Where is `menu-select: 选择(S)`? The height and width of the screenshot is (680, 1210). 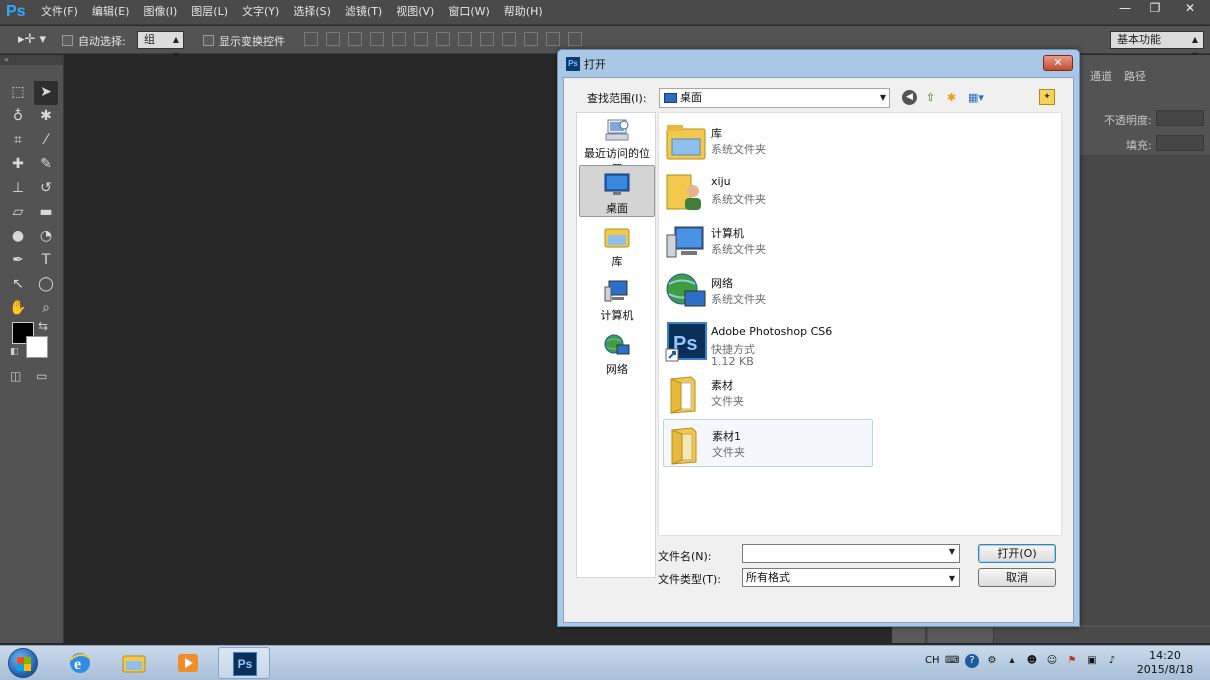
menu-select: 选择(S) is located at coordinates (312, 12).